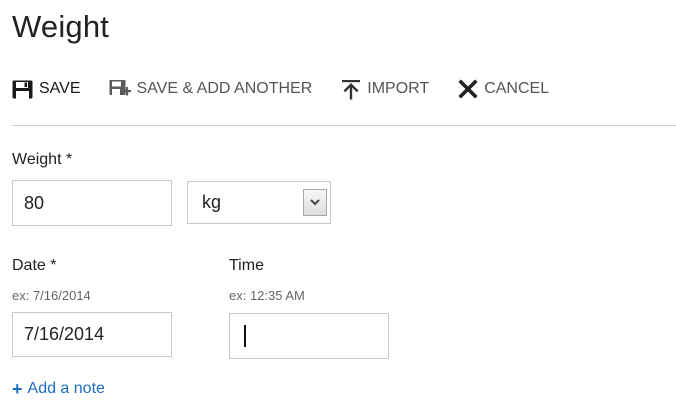 Image resolution: width=676 pixels, height=403 pixels. I want to click on add-note-label: Add a note, so click(66, 388).